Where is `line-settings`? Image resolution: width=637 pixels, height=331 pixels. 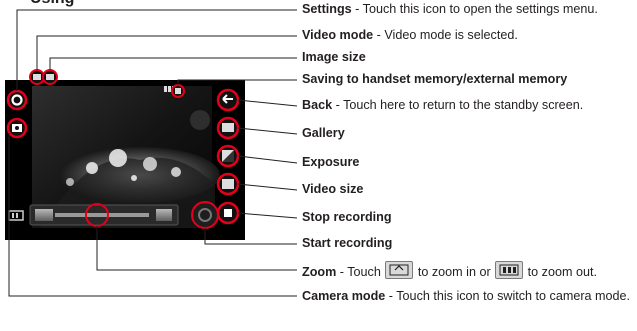 line-settings is located at coordinates (156, 50).